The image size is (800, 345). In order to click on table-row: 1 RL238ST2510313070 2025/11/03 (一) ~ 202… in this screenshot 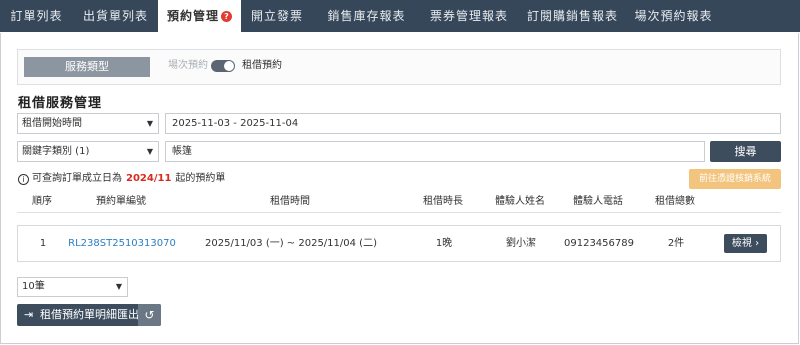, I will do `click(399, 243)`.